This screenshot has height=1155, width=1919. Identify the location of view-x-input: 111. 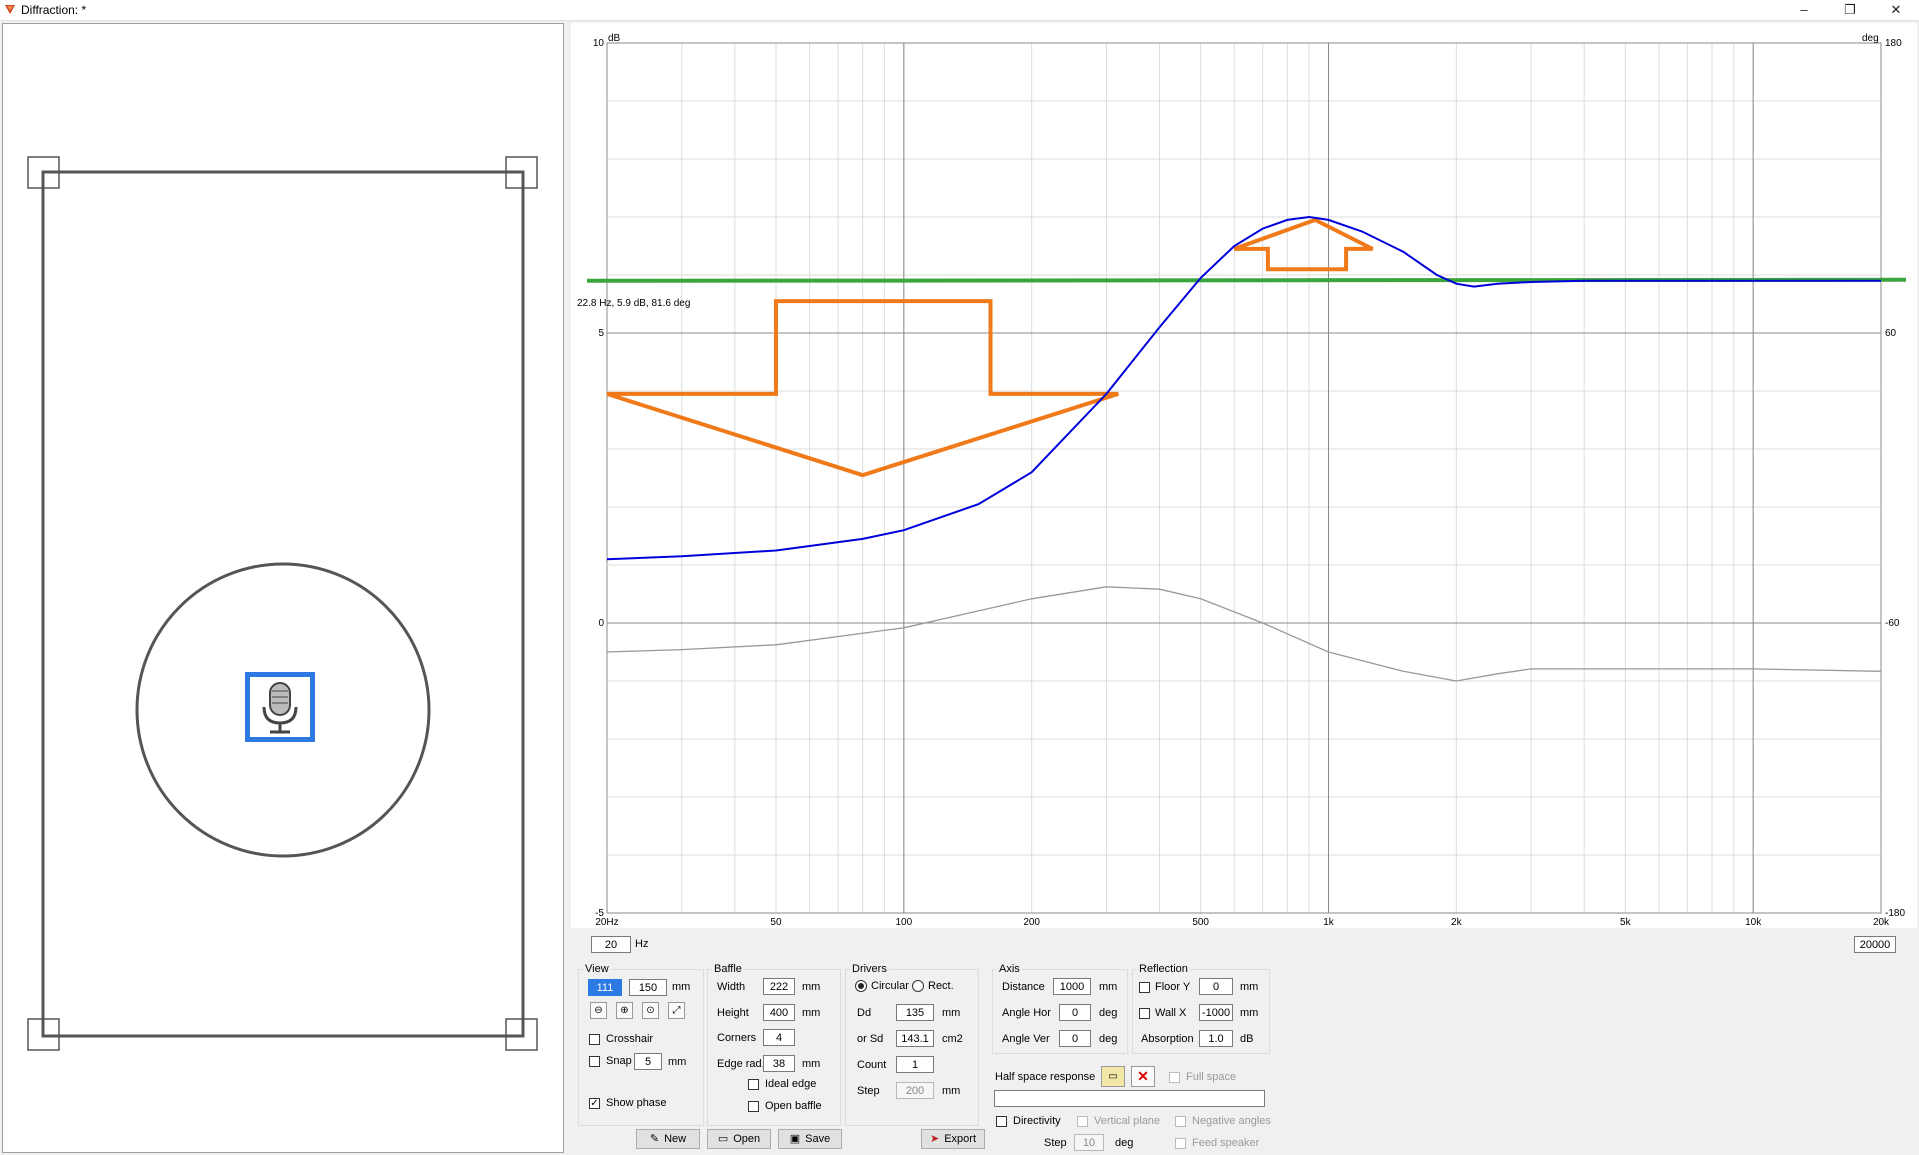
(605, 987).